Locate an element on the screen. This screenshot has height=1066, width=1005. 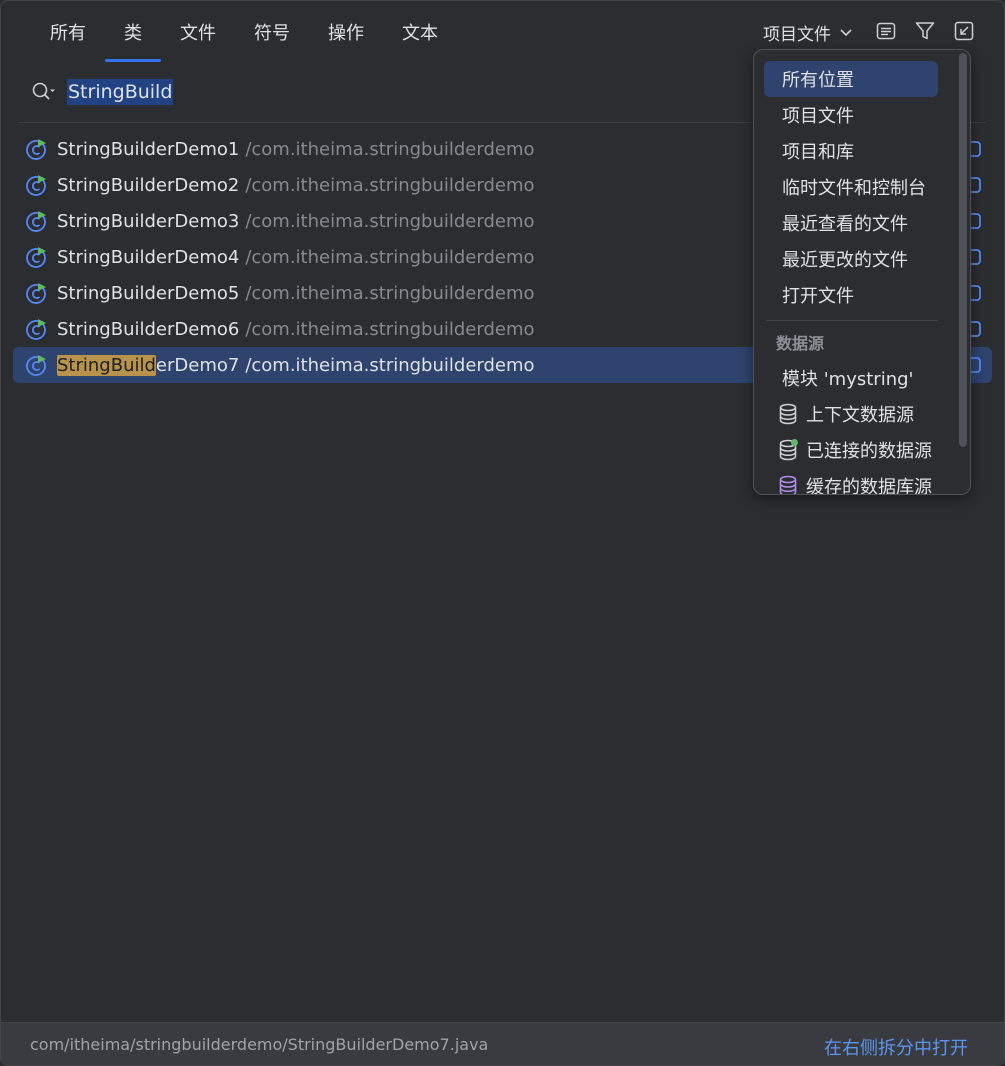
scope-option-label: 打开文件 is located at coordinates (818, 296).